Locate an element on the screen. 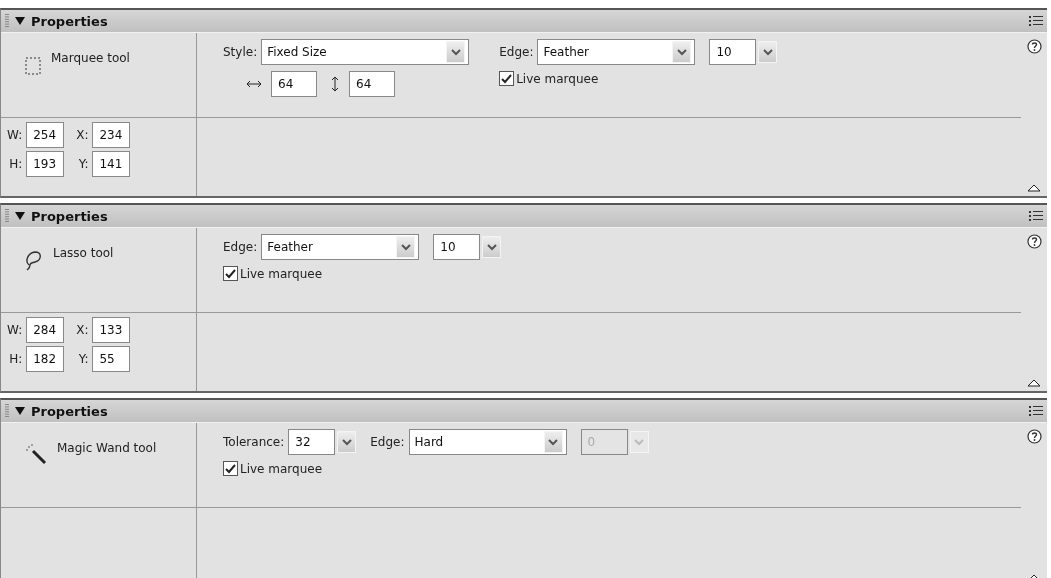 Image resolution: width=1051 pixels, height=578 pixels. horizontal-arrow-icon is located at coordinates (254, 84).